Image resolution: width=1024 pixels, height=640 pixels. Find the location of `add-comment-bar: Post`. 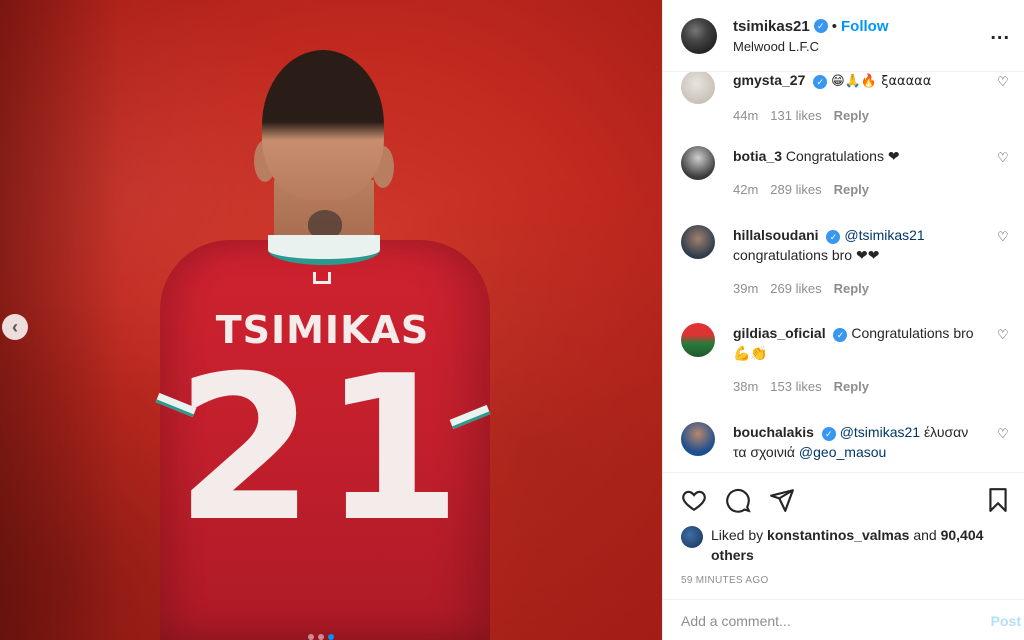

add-comment-bar: Post is located at coordinates (843, 619).